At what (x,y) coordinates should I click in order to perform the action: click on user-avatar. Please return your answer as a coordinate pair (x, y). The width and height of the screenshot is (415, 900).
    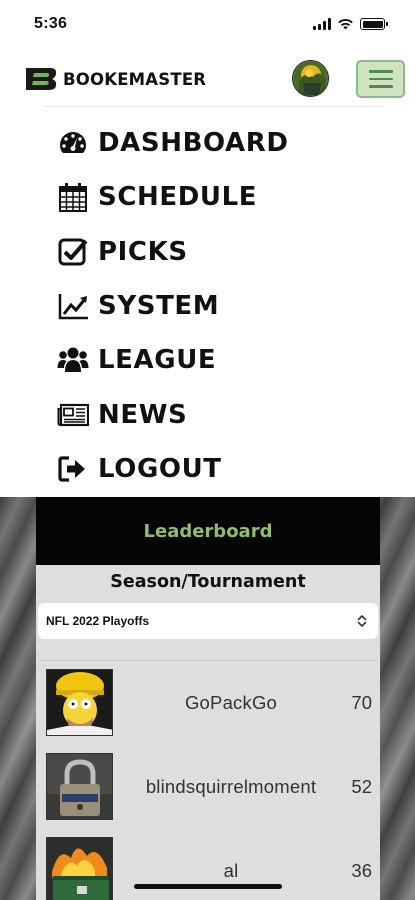
    Looking at the image, I should click on (310, 78).